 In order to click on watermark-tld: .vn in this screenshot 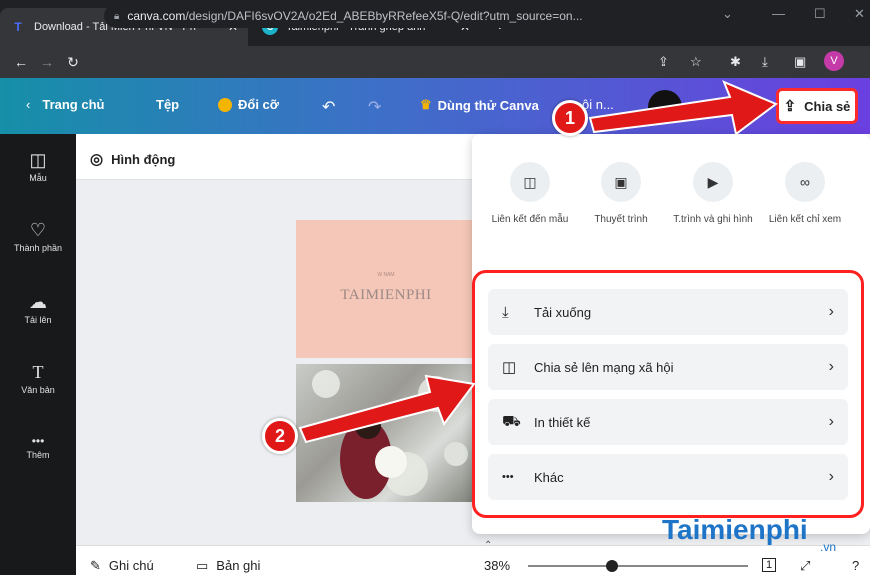, I will do `click(828, 547)`.